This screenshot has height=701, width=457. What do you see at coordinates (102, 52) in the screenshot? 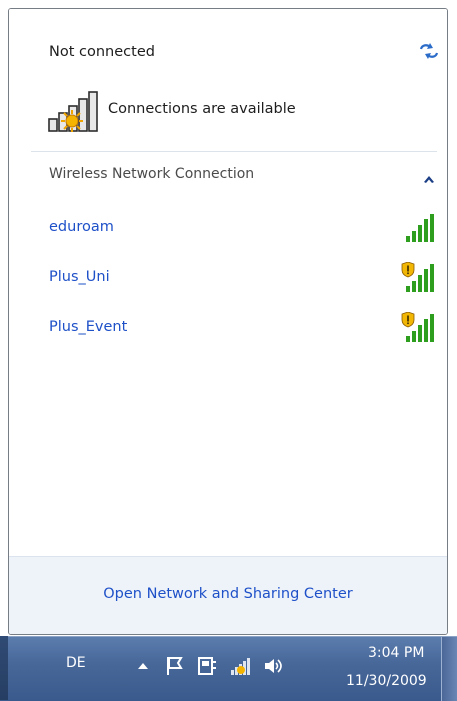
I see `connection-status-title: Not connected` at bounding box center [102, 52].